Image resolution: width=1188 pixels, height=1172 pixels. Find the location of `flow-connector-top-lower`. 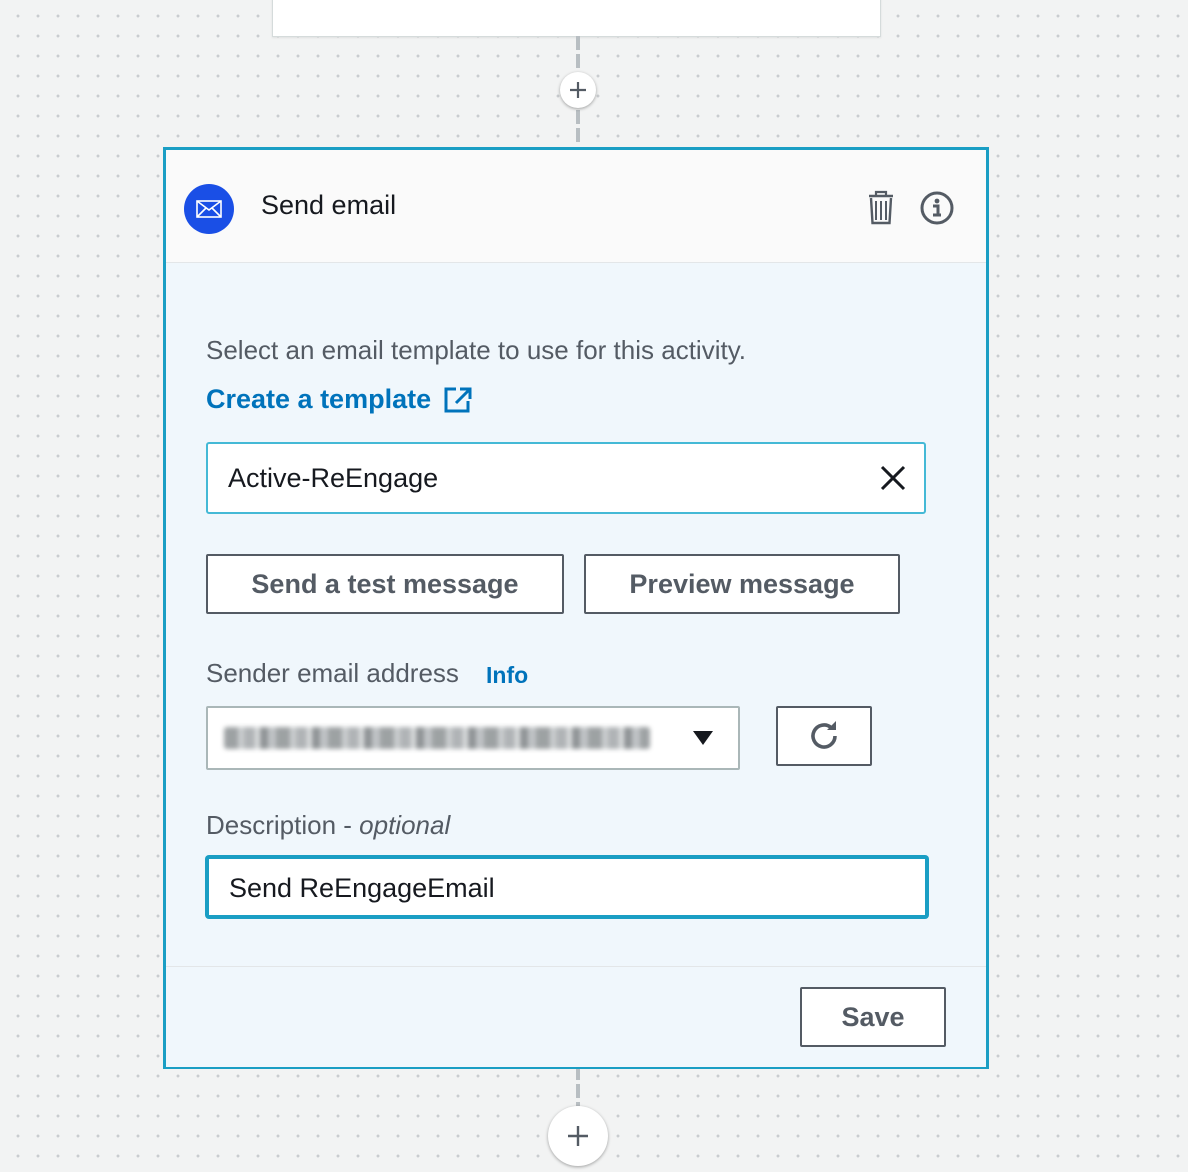

flow-connector-top-lower is located at coordinates (578, 128).